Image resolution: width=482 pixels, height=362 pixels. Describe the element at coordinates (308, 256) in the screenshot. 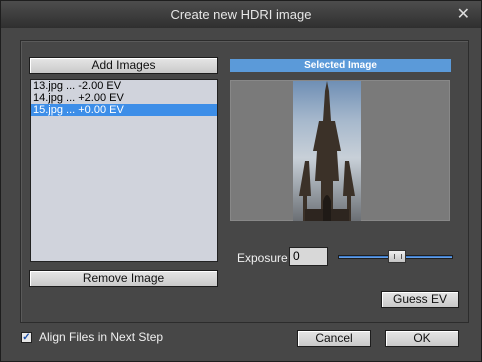

I see `exposure-input: 0` at that location.